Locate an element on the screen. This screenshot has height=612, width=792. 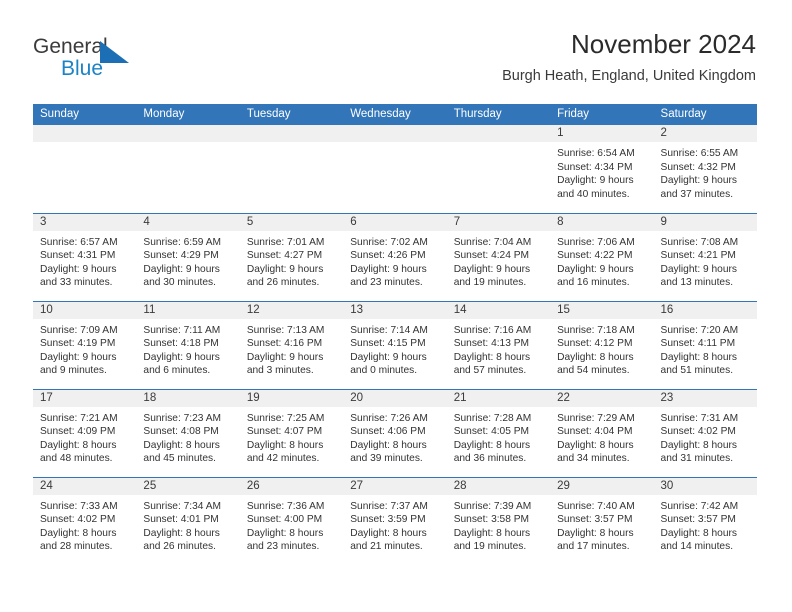
day-info-line: Sunrise: 7:09 AM is located at coordinates (79, 330).